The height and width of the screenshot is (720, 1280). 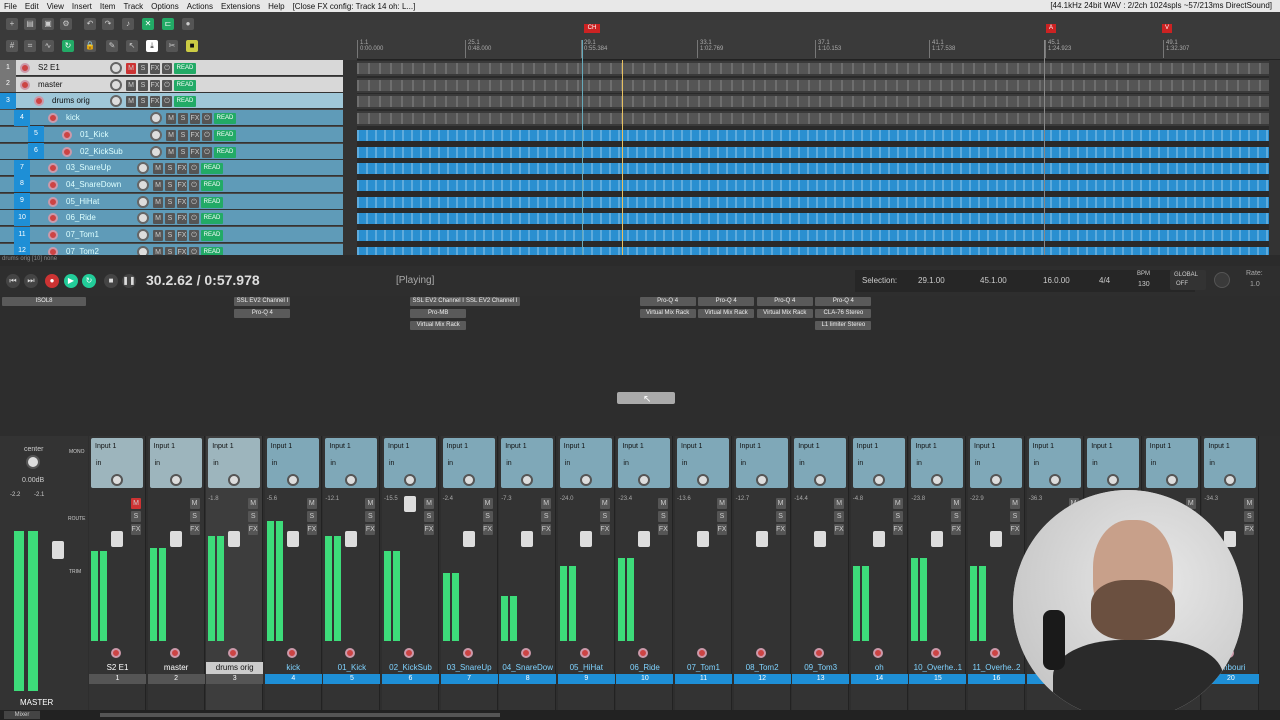 I want to click on track-row: 8 04_SnareDown M S FX ⏻ READ, so click(x=171, y=184).